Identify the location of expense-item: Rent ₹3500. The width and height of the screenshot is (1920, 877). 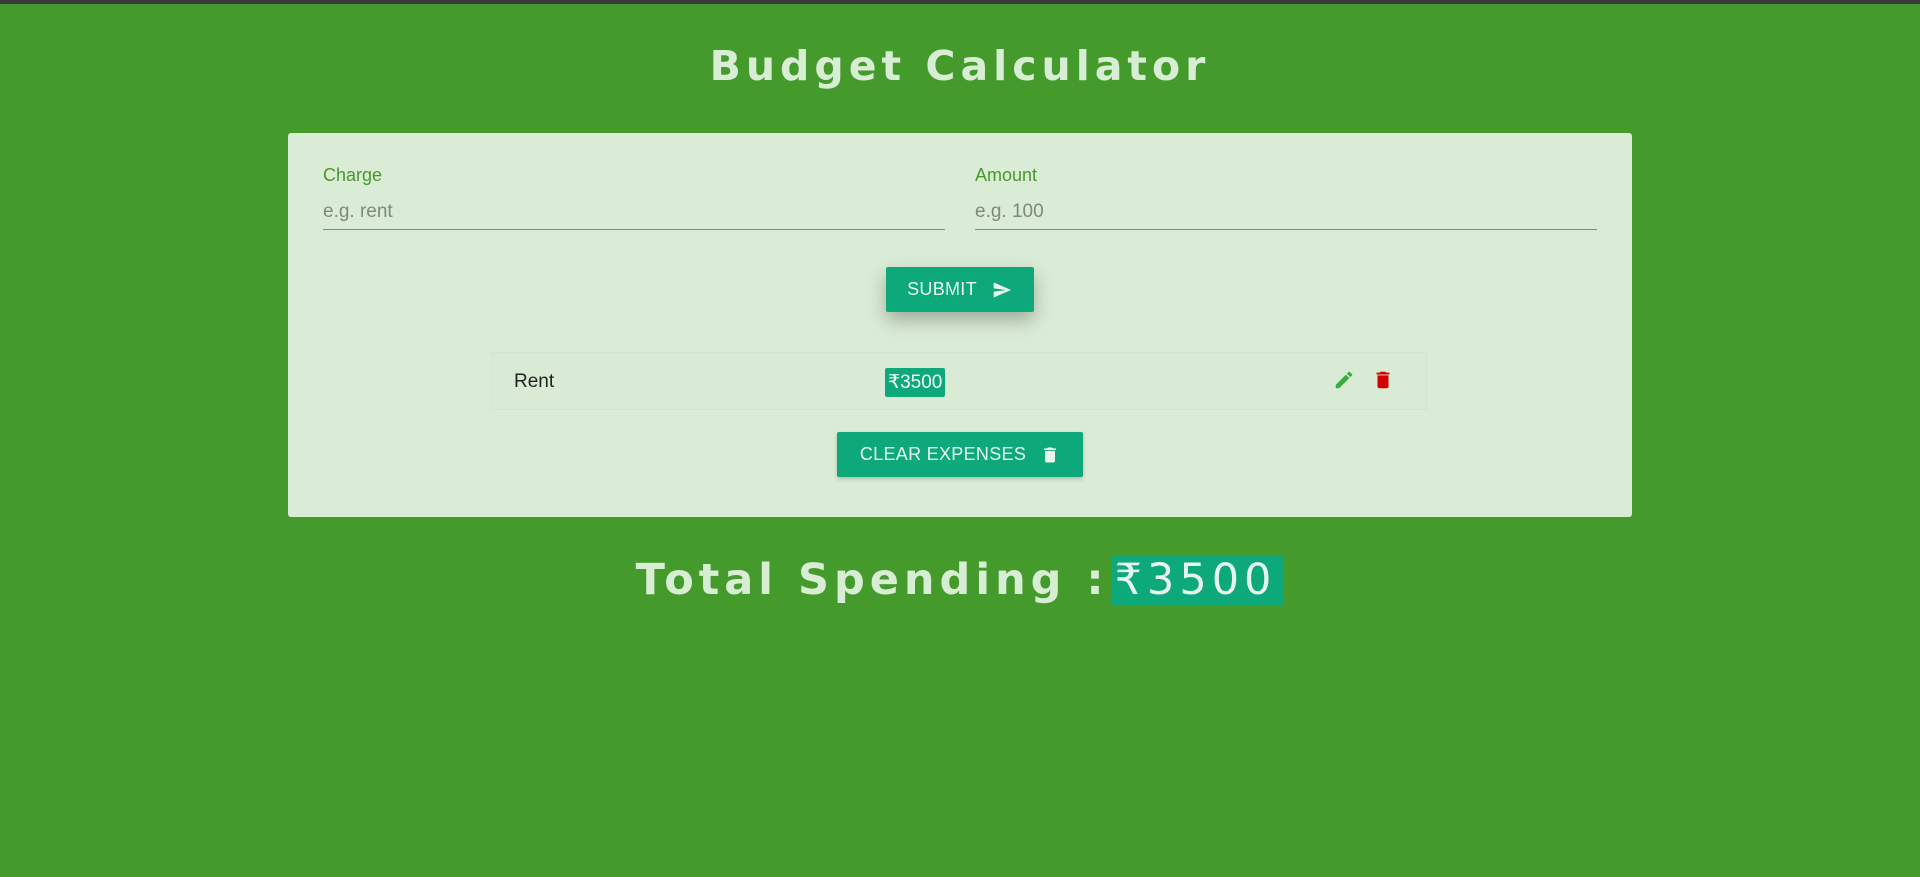
(959, 381).